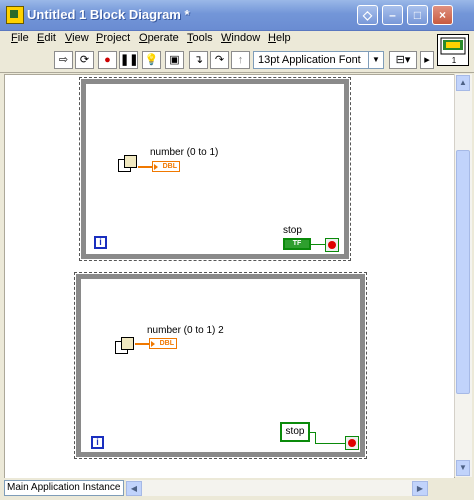 The height and width of the screenshot is (500, 474). What do you see at coordinates (309, 60) in the screenshot?
I see `font-dropdown-value: 13pt Application Font` at bounding box center [309, 60].